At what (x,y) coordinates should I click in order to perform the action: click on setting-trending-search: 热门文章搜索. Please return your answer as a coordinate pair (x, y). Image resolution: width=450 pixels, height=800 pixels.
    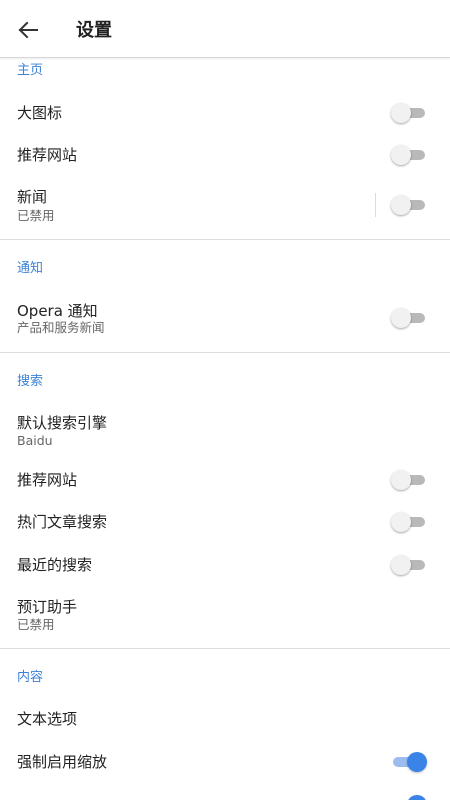
    Looking at the image, I should click on (225, 522).